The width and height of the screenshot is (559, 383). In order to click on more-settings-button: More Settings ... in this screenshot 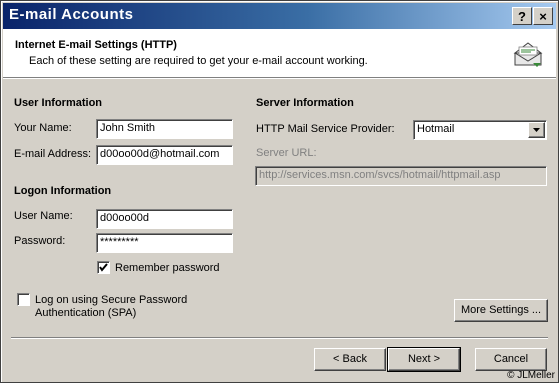, I will do `click(501, 310)`.